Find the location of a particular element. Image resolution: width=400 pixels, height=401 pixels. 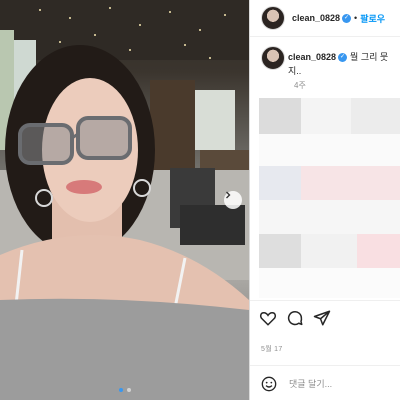

action-bar is located at coordinates (325, 318).